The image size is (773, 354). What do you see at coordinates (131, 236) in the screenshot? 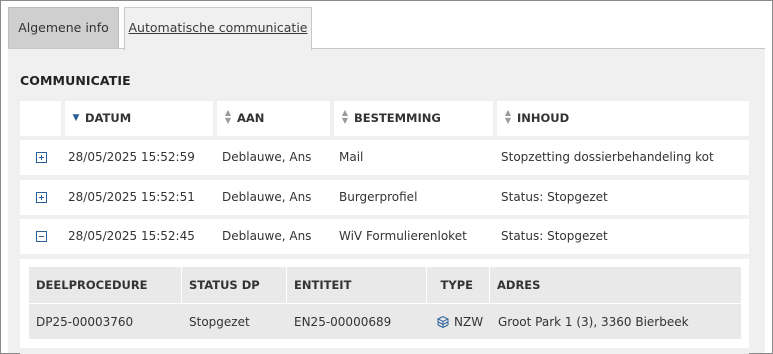
I see `cell-datum: 28/05/2025 15:52:45` at bounding box center [131, 236].